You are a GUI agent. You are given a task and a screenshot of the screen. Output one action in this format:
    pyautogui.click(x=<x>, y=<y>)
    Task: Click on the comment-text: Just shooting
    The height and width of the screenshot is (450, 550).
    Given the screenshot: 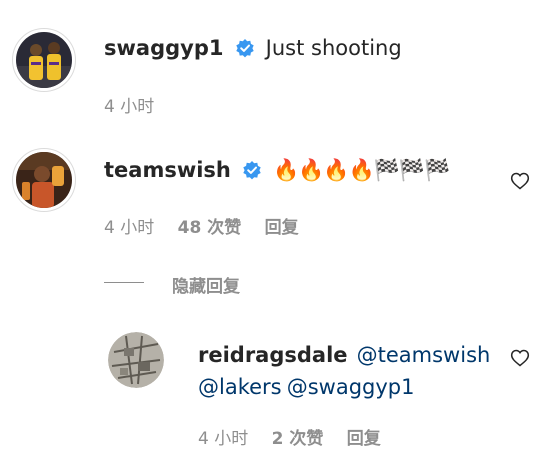 What is the action you would take?
    pyautogui.click(x=333, y=48)
    